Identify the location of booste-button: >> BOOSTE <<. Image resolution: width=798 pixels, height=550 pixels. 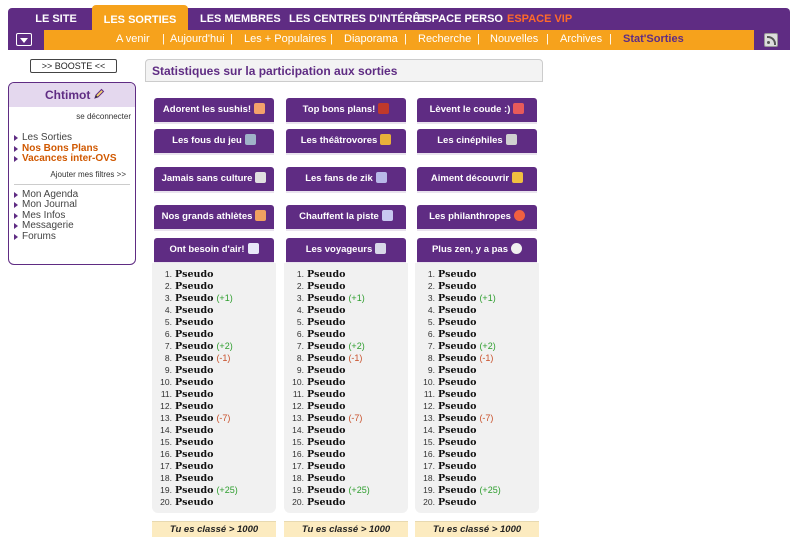
(73, 66).